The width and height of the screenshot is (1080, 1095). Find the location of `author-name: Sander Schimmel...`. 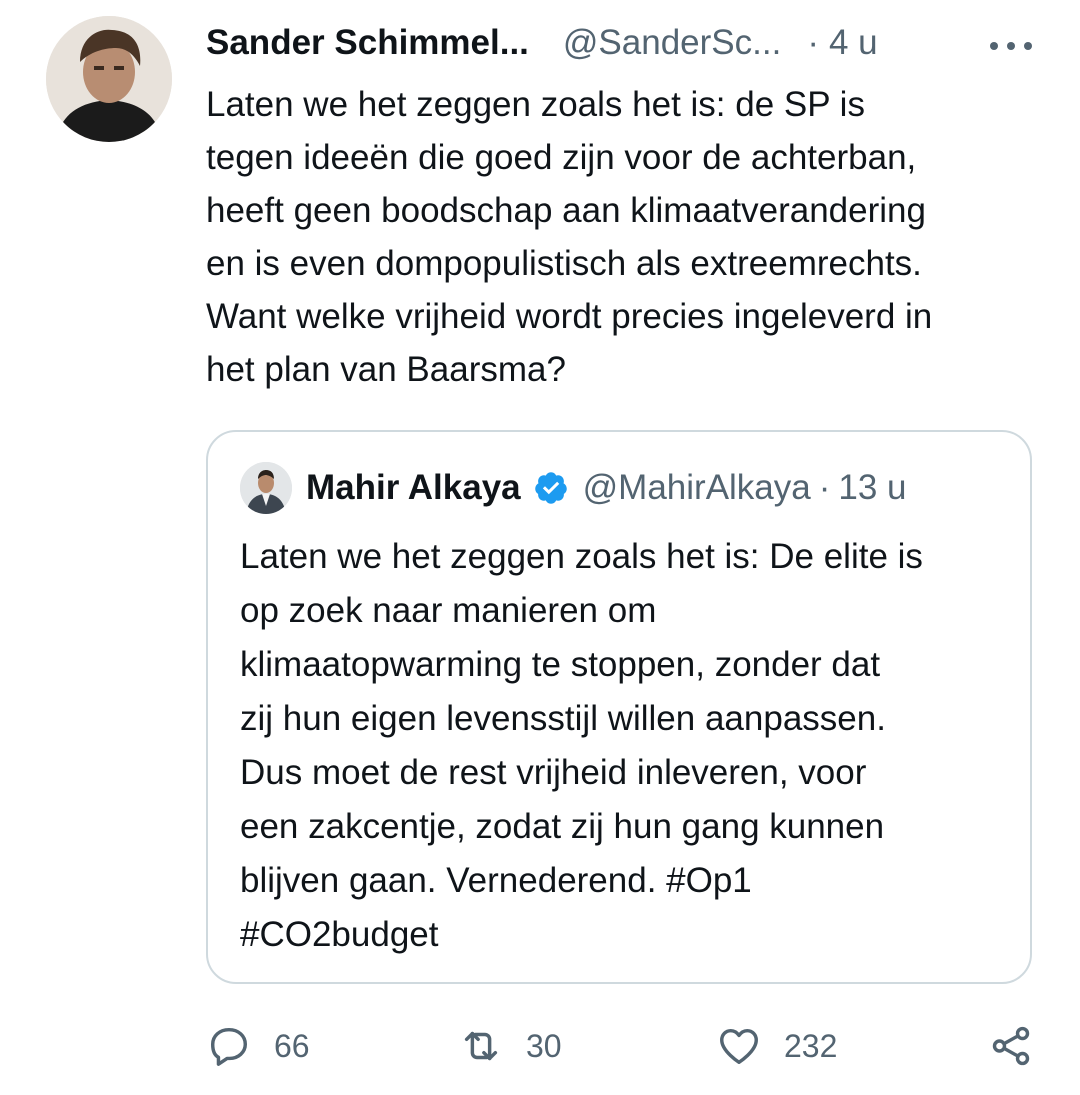

author-name: Sander Schimmel... is located at coordinates (367, 43).